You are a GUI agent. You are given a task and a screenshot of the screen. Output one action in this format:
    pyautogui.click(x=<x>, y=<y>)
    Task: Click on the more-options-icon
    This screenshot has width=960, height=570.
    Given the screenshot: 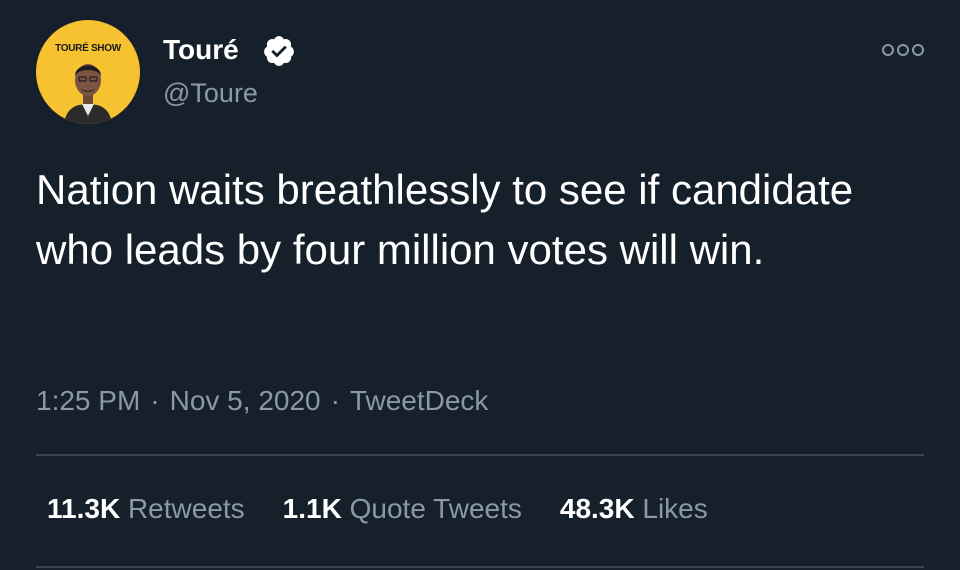 What is the action you would take?
    pyautogui.click(x=903, y=50)
    